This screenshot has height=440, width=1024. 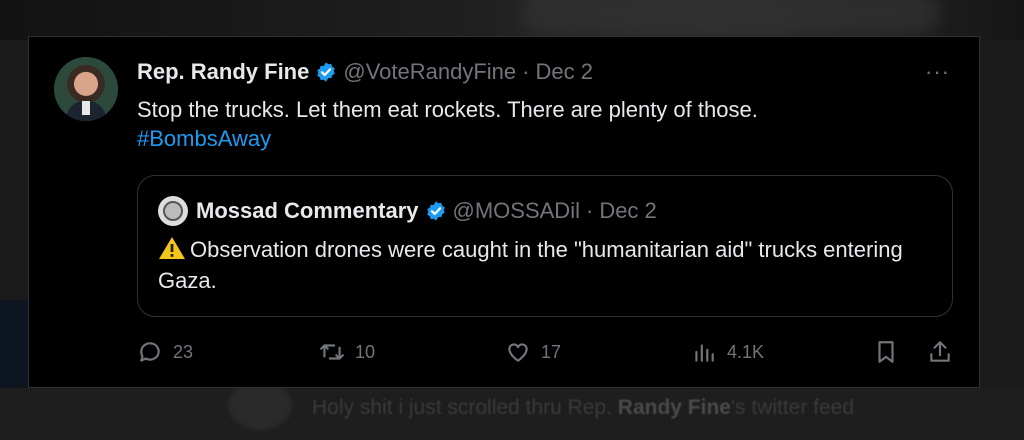 I want to click on bookmark-icon, so click(x=886, y=352).